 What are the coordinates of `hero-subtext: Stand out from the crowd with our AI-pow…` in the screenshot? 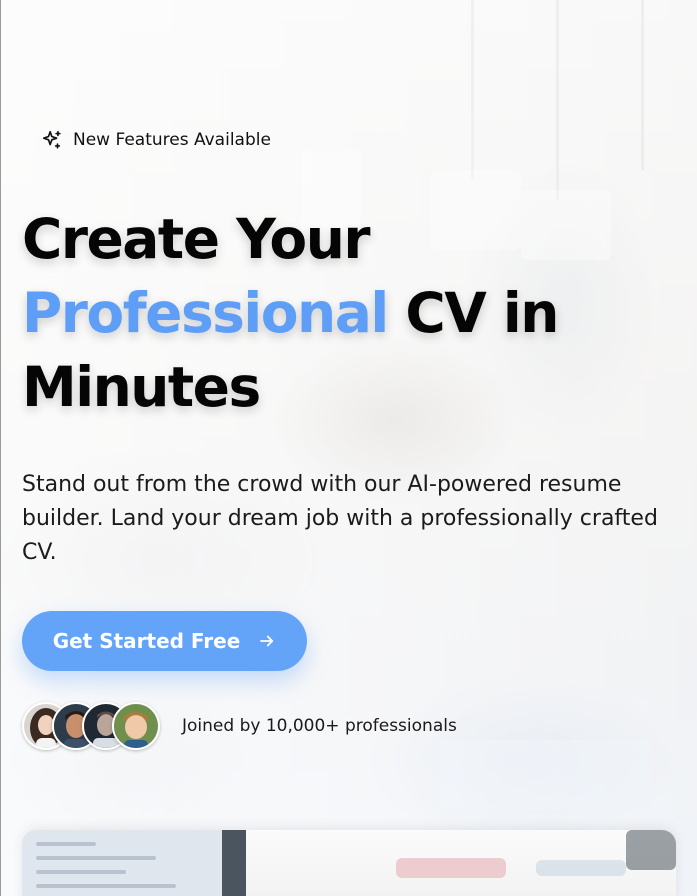 It's located at (340, 518).